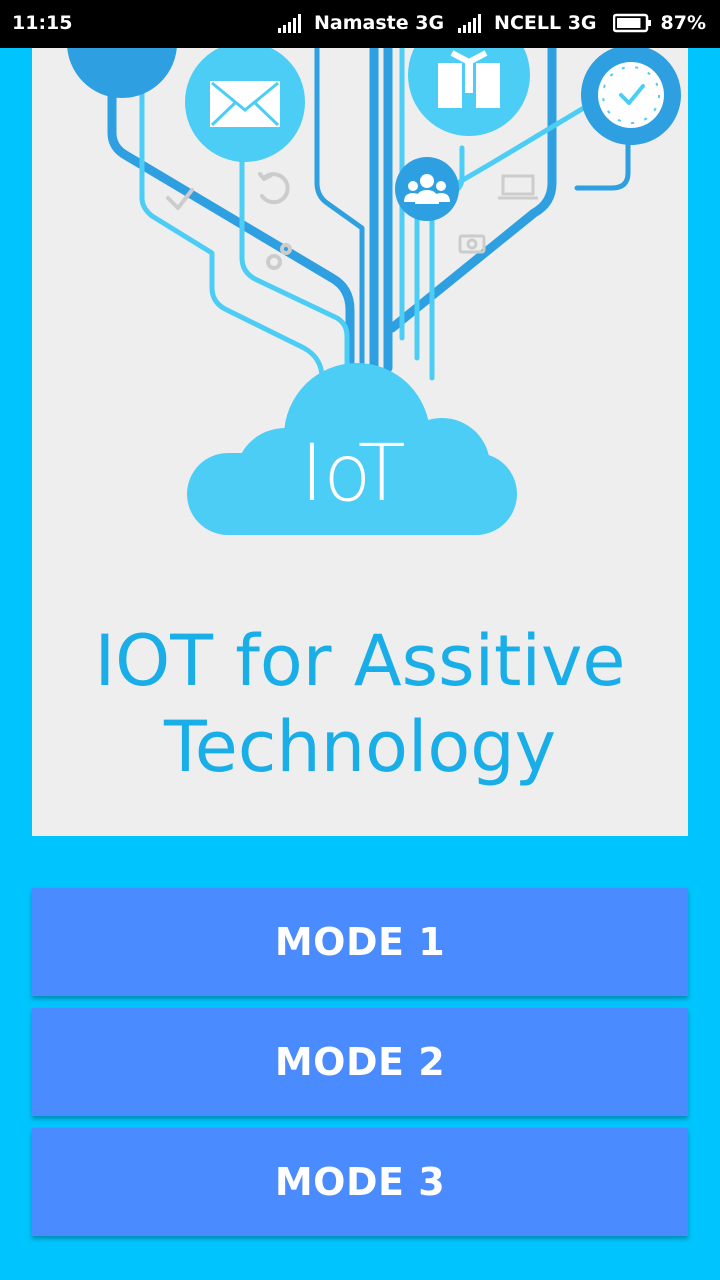 The height and width of the screenshot is (1280, 720). Describe the element at coordinates (360, 704) in the screenshot. I see `page-title: IOT for Assitive Technology` at that location.